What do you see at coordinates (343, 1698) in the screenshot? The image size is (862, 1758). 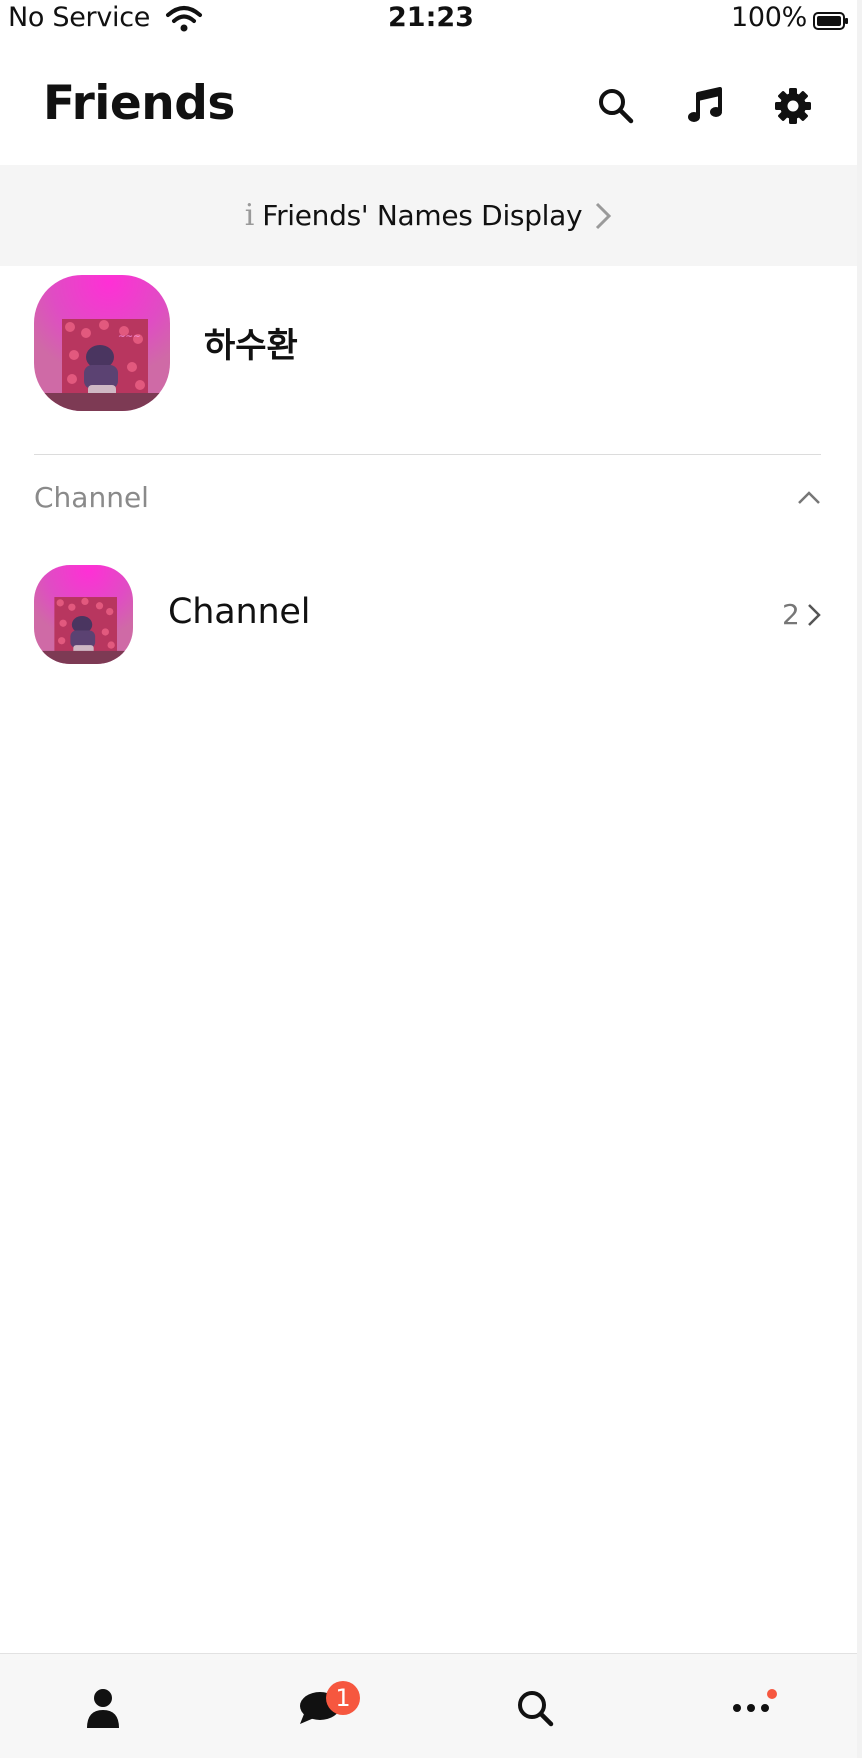 I see `chats-badge: 1` at bounding box center [343, 1698].